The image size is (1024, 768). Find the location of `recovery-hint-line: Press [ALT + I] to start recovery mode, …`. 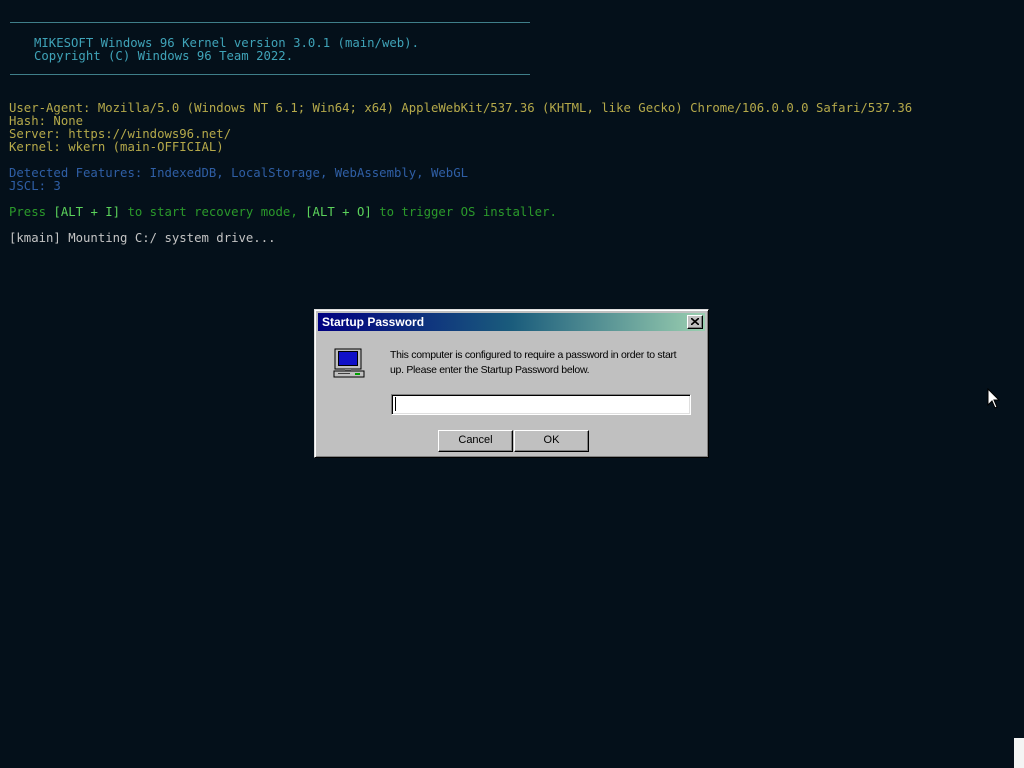

recovery-hint-line: Press [ALT + I] to start recovery mode, … is located at coordinates (283, 212).